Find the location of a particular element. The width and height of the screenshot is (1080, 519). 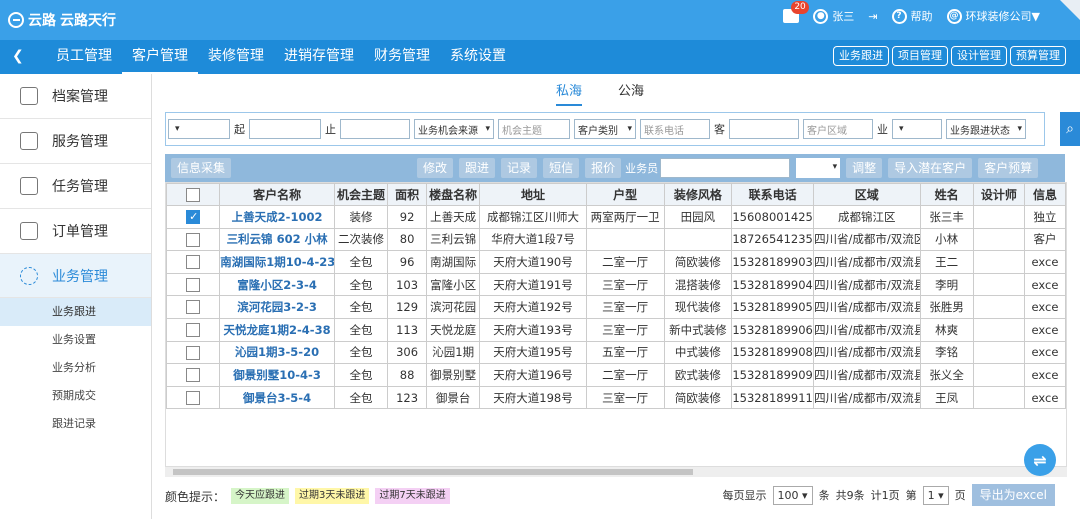

sidebar-item-0: 档案管理 is located at coordinates (75, 96).